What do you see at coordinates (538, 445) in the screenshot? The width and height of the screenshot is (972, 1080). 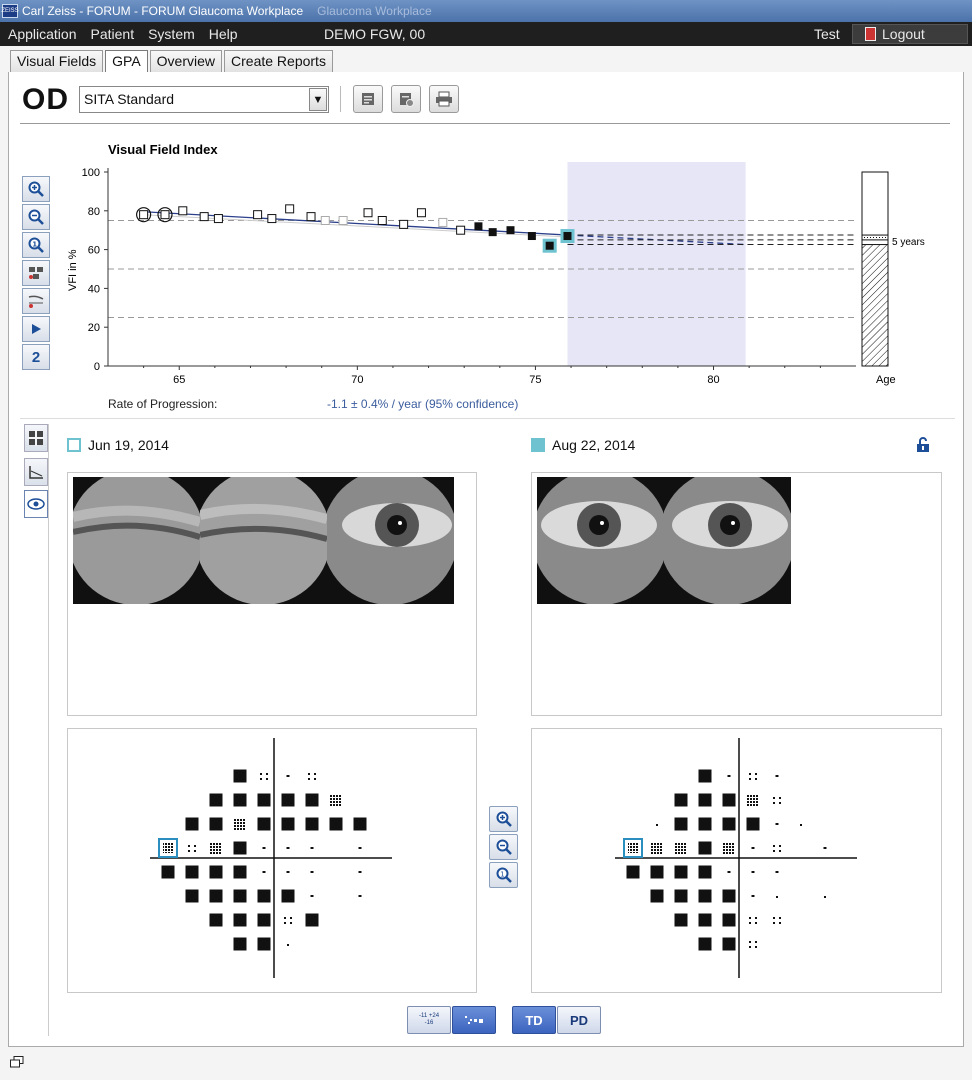 I see `exam-marker-filled` at bounding box center [538, 445].